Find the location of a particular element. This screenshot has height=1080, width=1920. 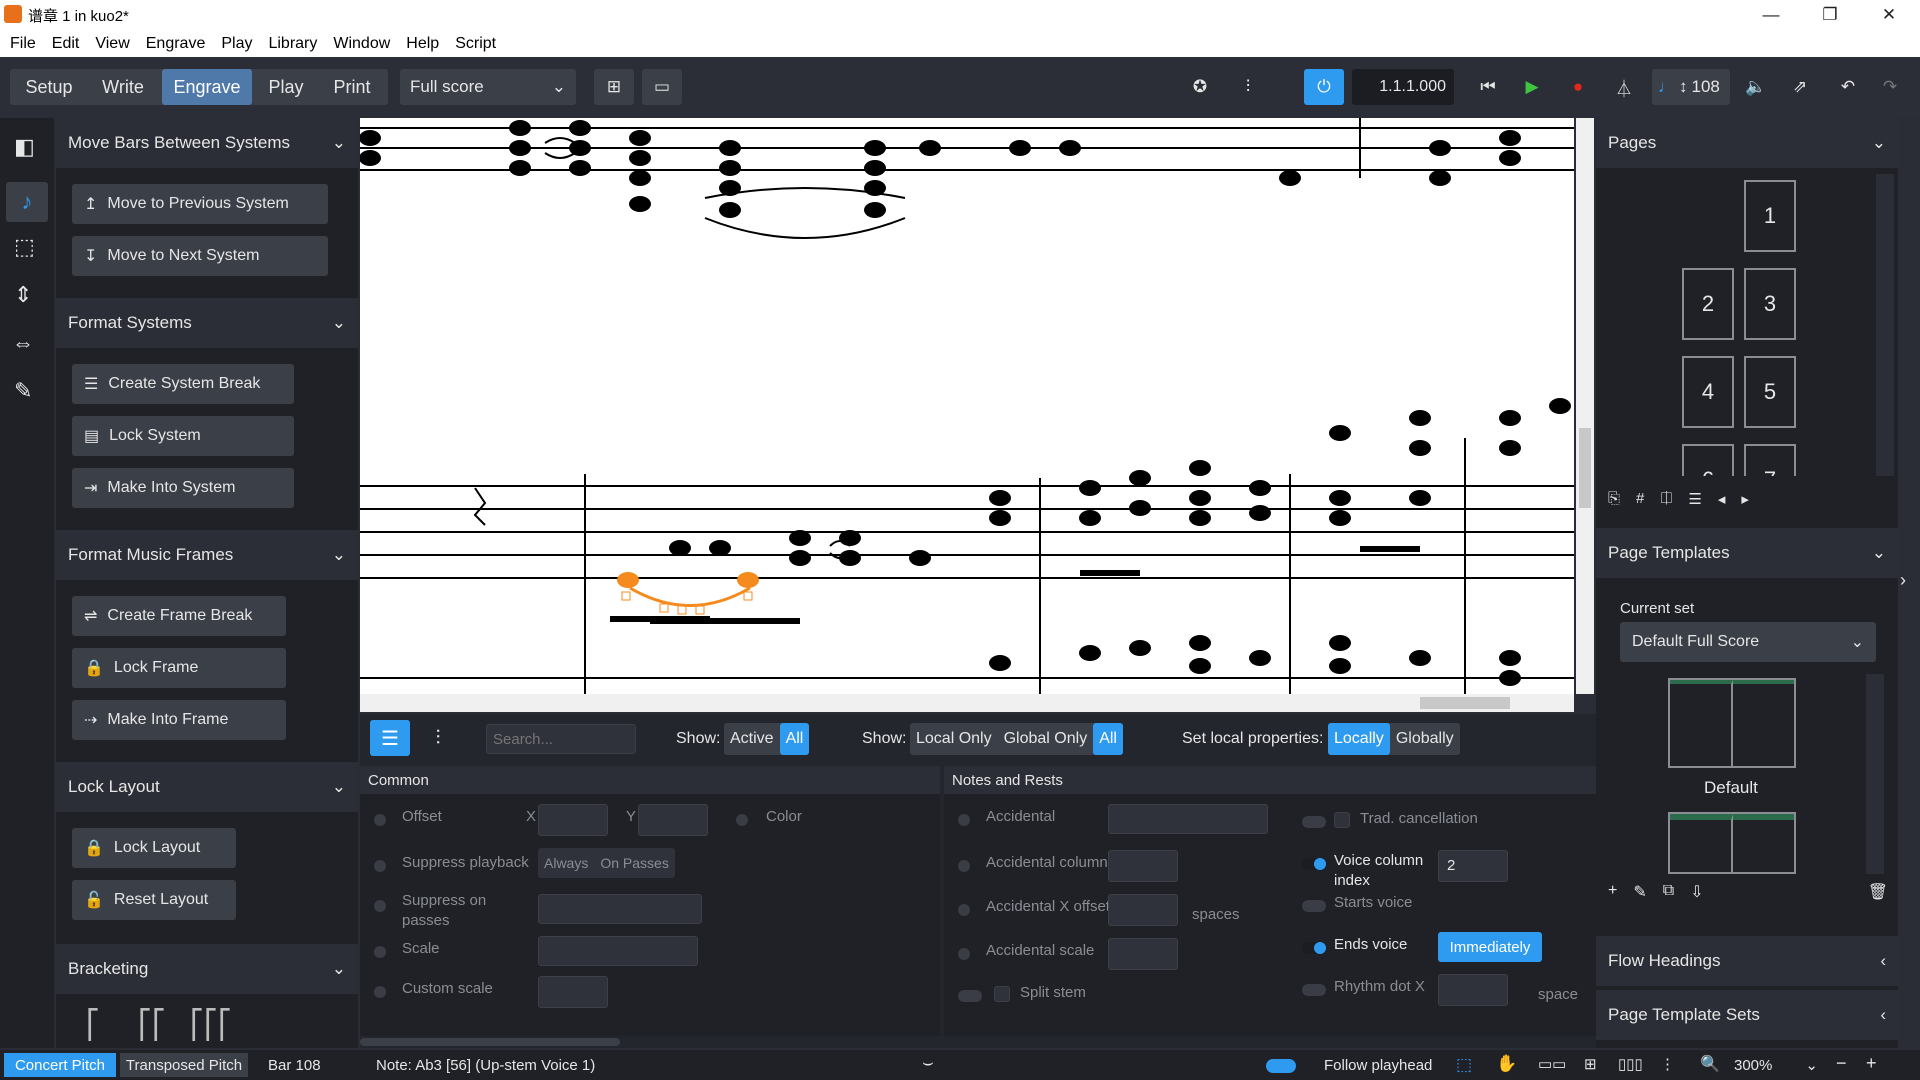

make-into-system-button: ⇥ Make Into System is located at coordinates (183, 488).